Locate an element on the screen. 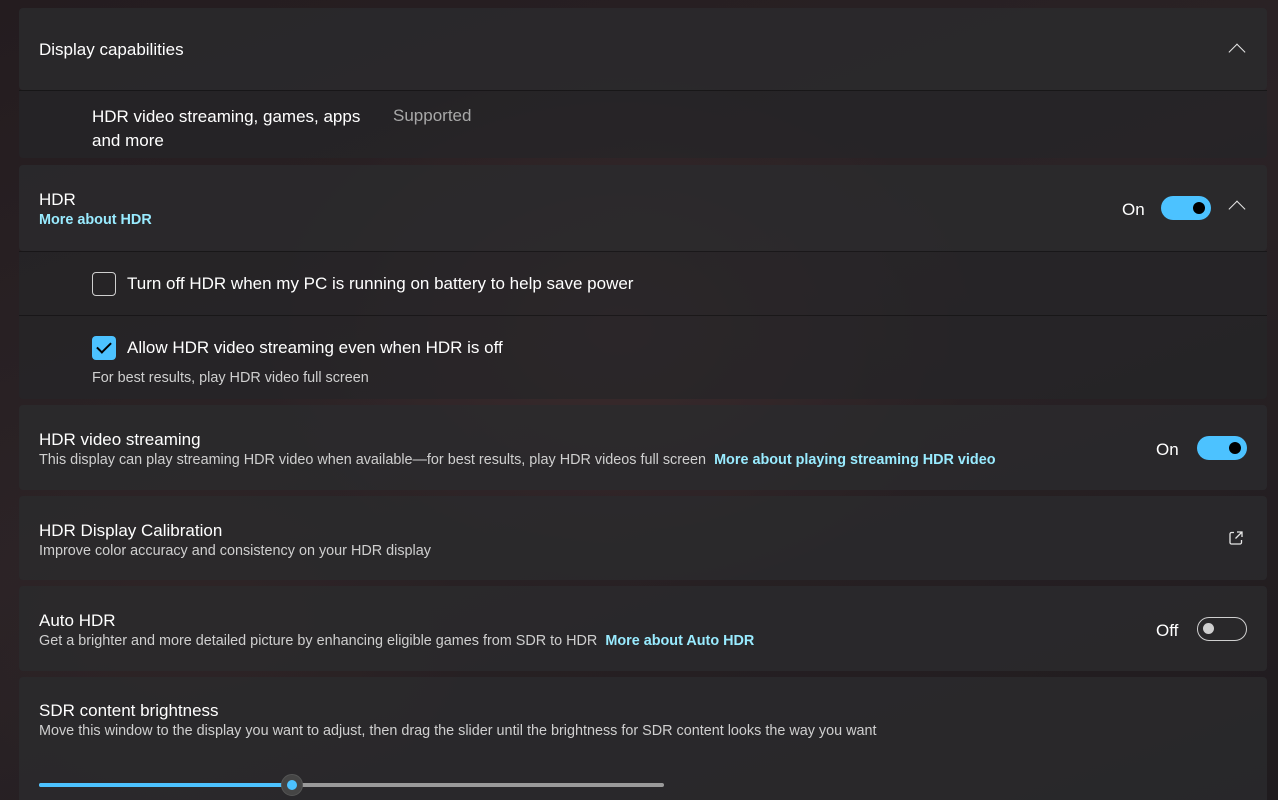 Image resolution: width=1278 pixels, height=800 pixels. capability-value: Supported is located at coordinates (432, 115).